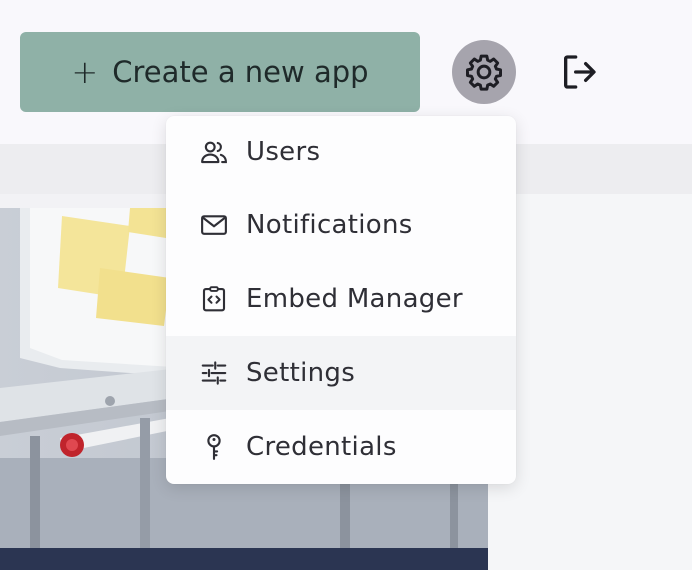 This screenshot has width=692, height=570. I want to click on create-new-app-button: + Create a new app, so click(220, 72).